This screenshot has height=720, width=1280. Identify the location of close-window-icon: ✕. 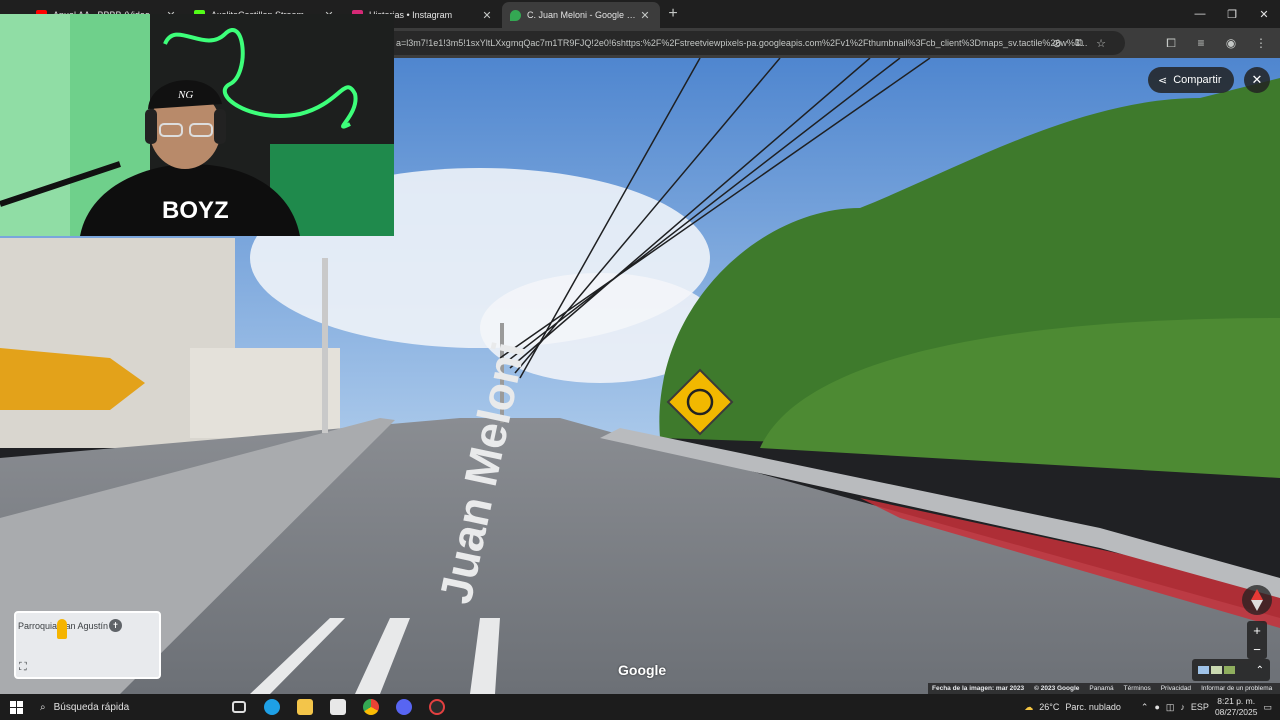
(1264, 14).